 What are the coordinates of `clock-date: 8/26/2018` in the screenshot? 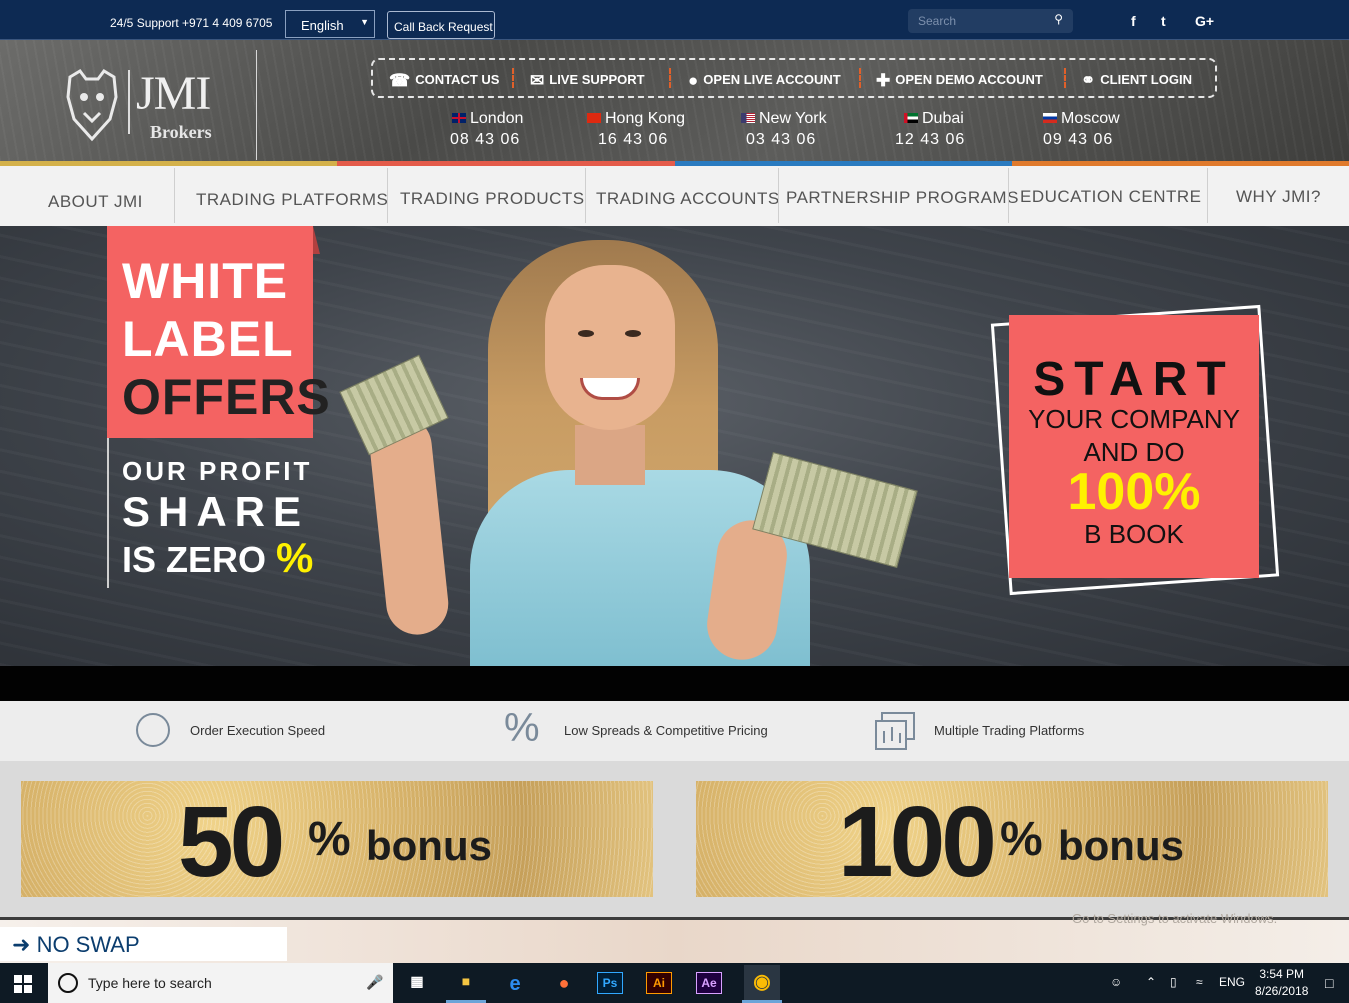 It's located at (1282, 991).